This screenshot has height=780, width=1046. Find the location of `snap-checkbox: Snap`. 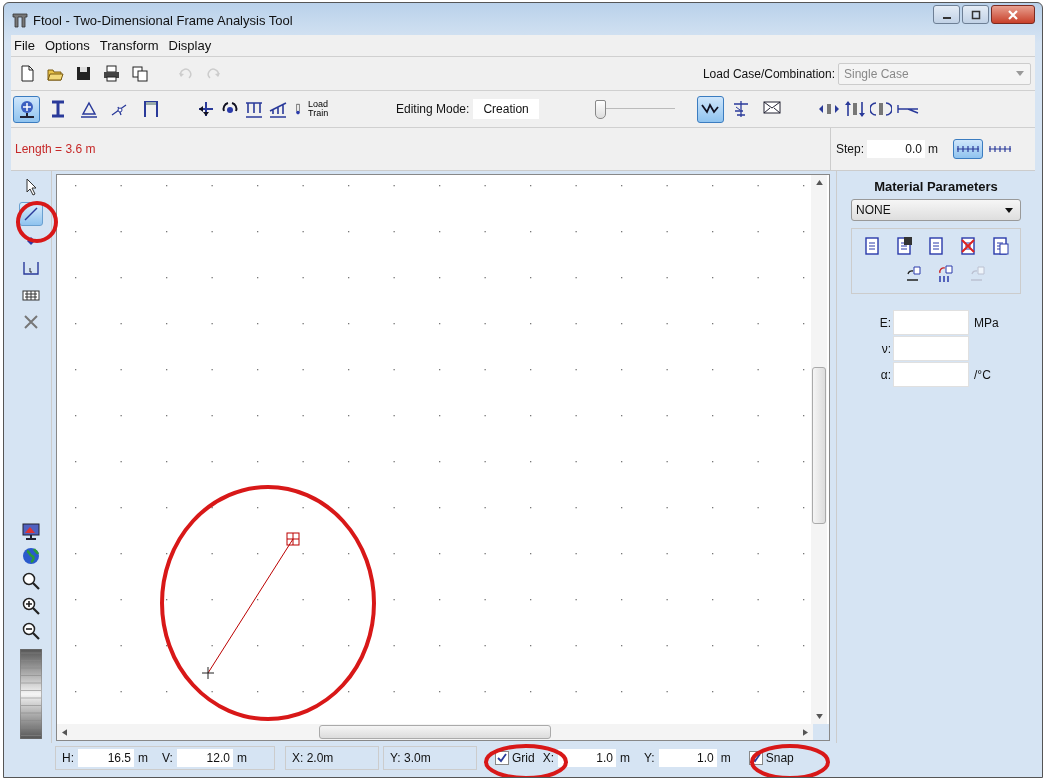

snap-checkbox: Snap is located at coordinates (771, 758).